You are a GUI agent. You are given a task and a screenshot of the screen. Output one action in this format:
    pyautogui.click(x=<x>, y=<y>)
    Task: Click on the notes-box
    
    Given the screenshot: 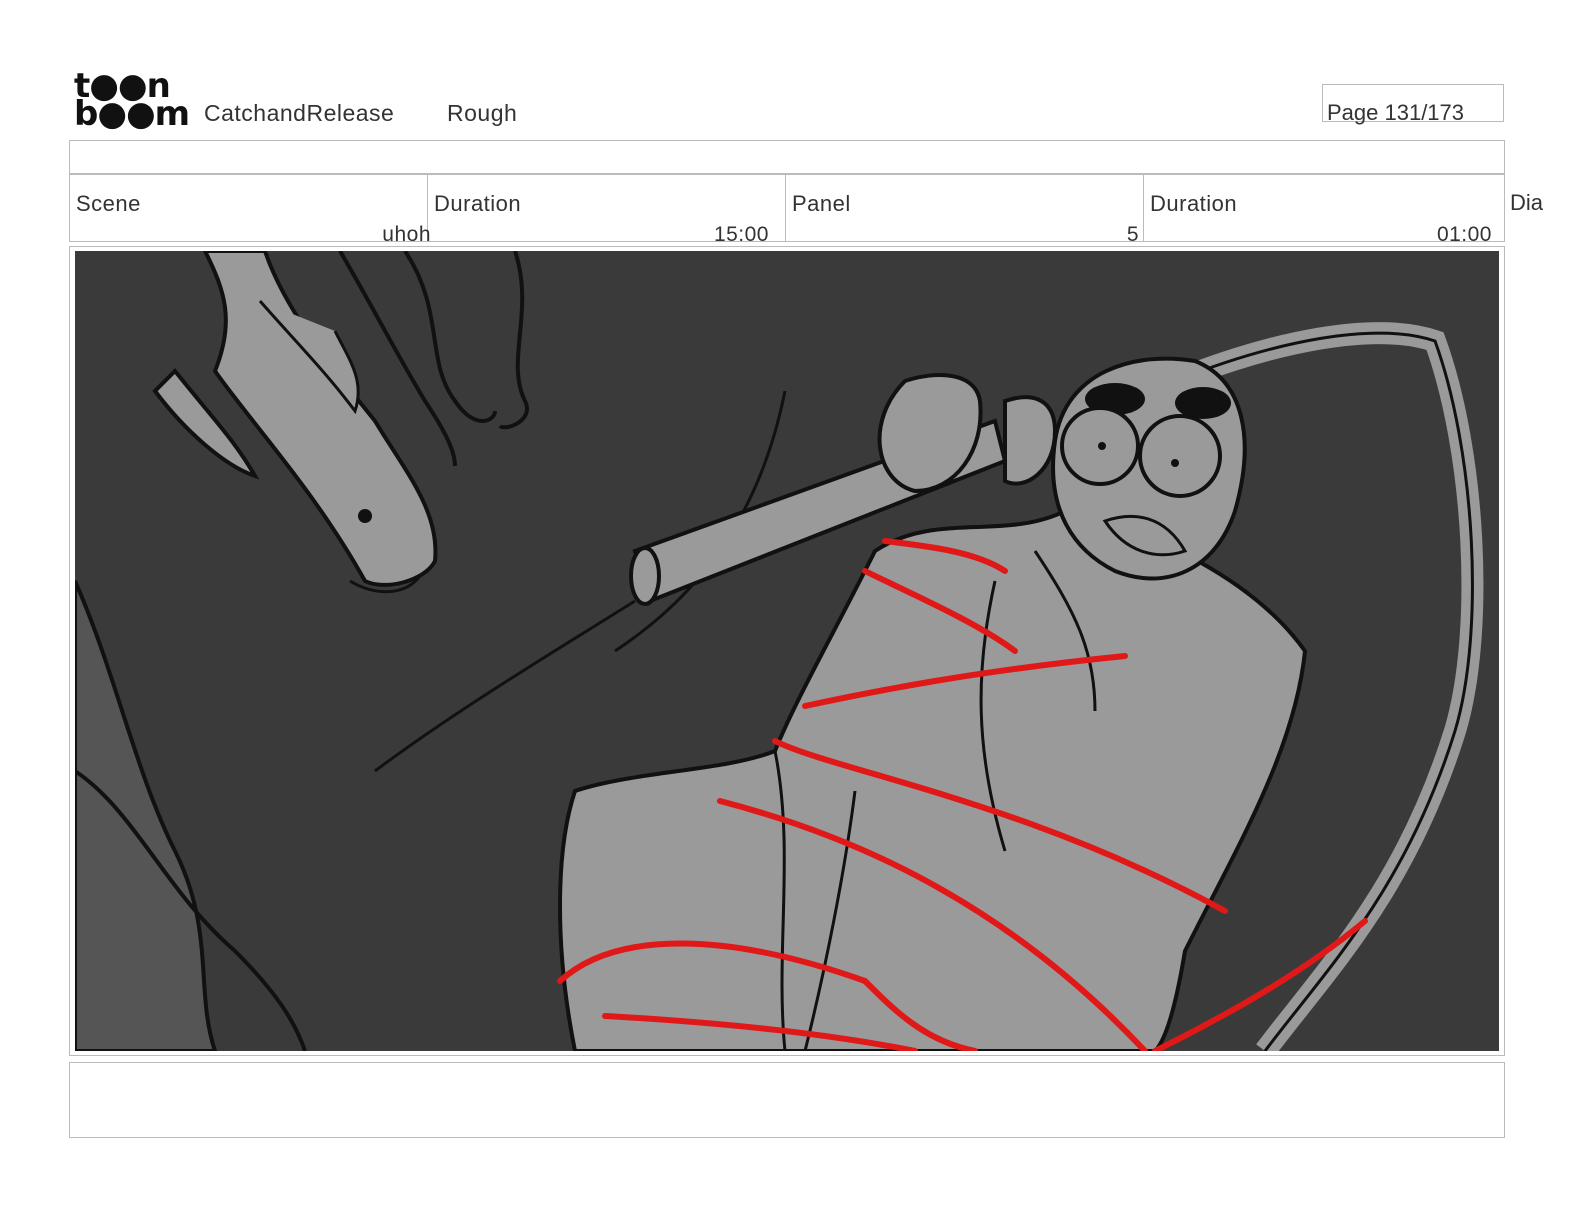 What is the action you would take?
    pyautogui.click(x=787, y=1100)
    